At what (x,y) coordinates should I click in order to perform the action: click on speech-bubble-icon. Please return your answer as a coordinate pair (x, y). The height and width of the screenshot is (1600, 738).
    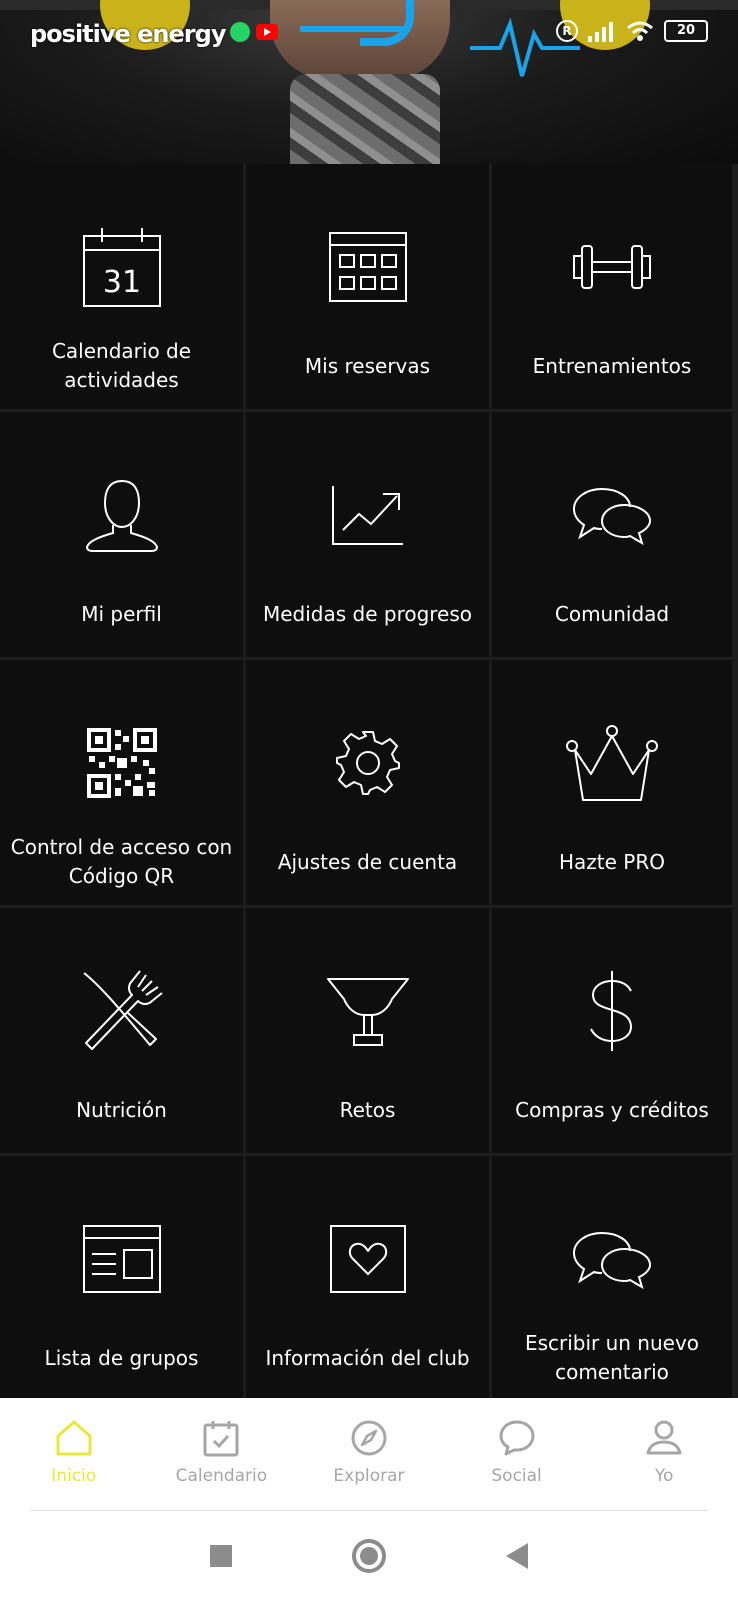
    Looking at the image, I should click on (517, 1438).